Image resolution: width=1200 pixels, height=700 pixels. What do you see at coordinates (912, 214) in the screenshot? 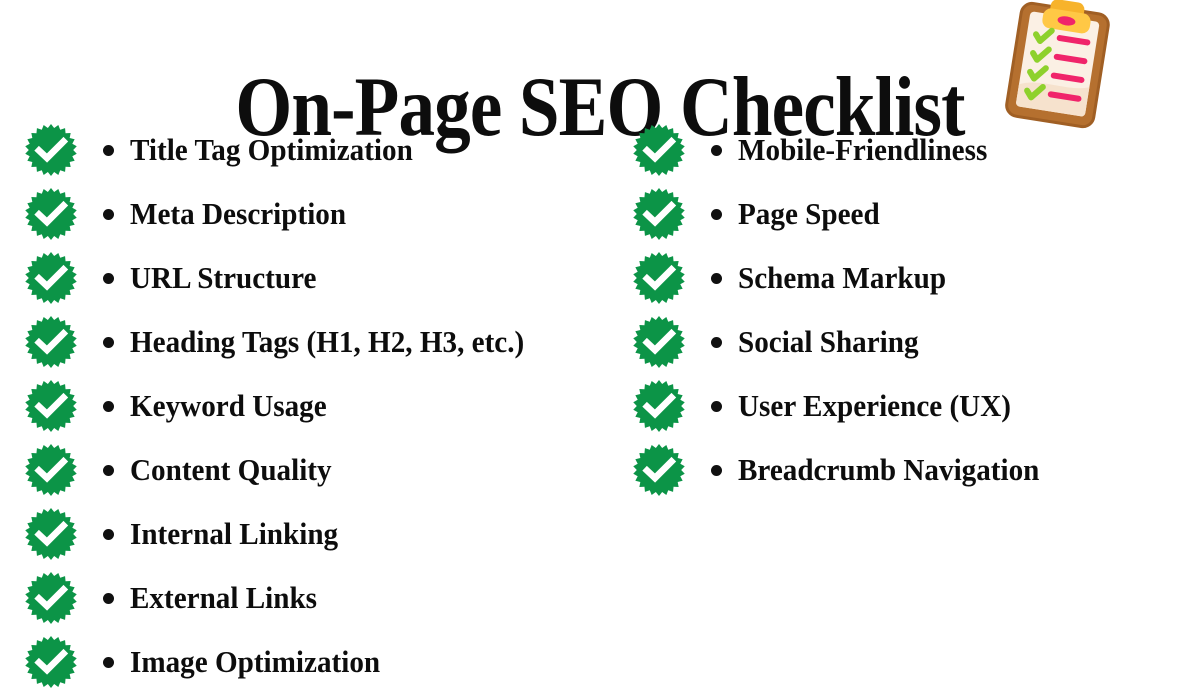
I see `checklist-item: Page Speed` at bounding box center [912, 214].